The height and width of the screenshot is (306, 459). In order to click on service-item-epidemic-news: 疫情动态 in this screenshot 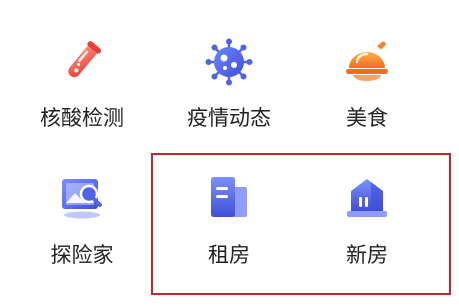, I will do `click(229, 103)`.